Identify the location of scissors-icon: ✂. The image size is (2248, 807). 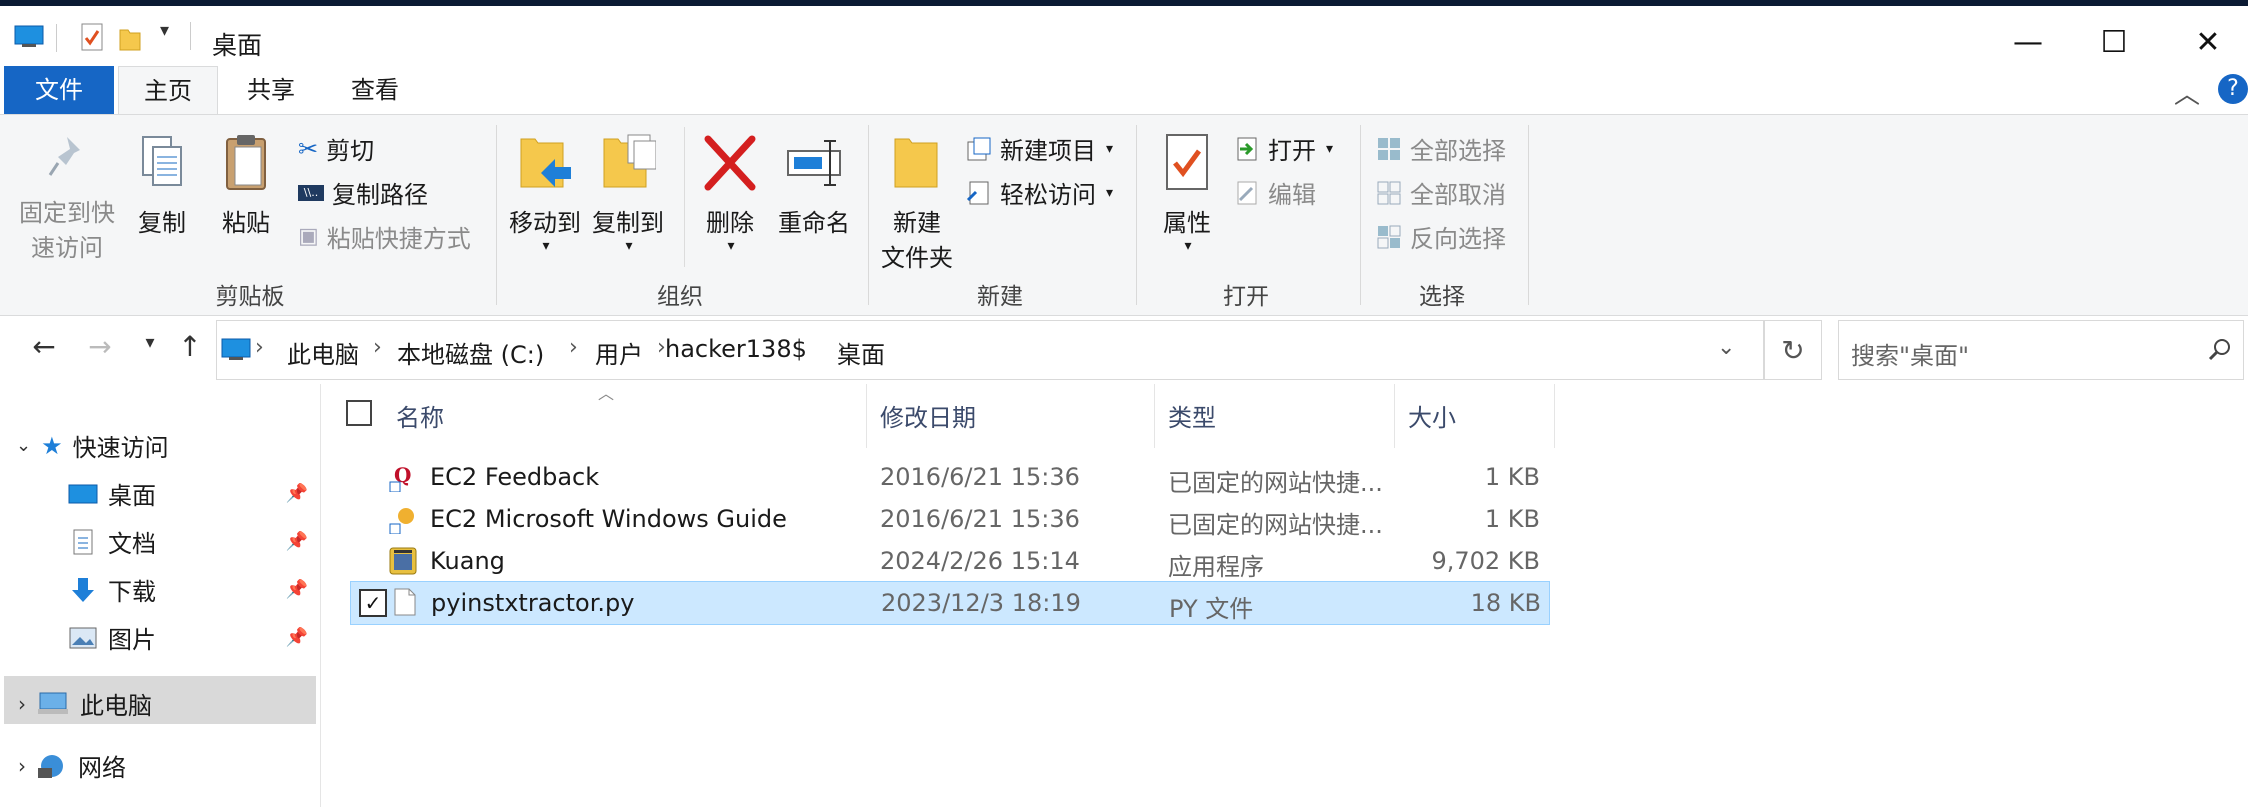
(308, 148).